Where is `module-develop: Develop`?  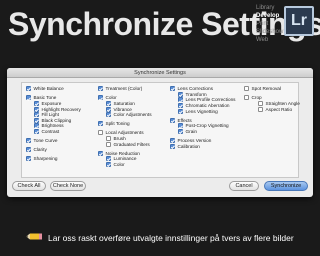
module-develop: Develop is located at coordinates (269, 16).